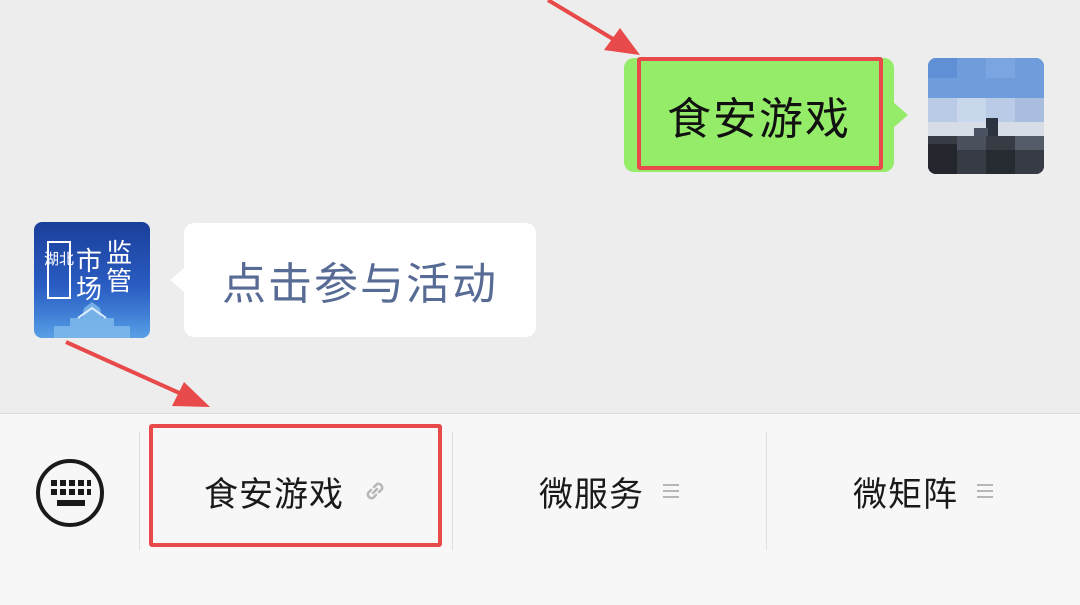 The width and height of the screenshot is (1080, 605). I want to click on menu-item-micro-services: 微服务, so click(609, 491).